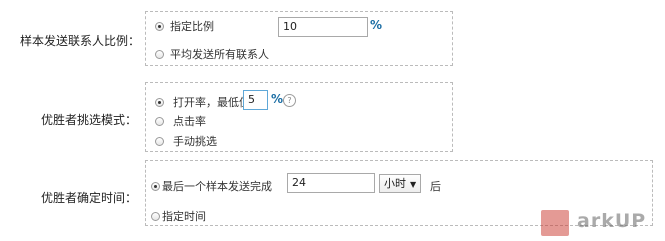  I want to click on radio-click-rate: 点击率, so click(180, 121).